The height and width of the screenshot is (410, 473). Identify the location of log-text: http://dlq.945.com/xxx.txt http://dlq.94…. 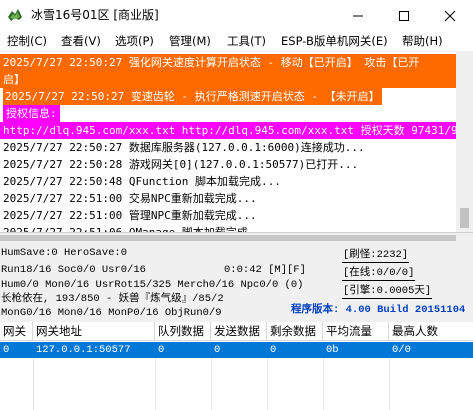
(229, 130).